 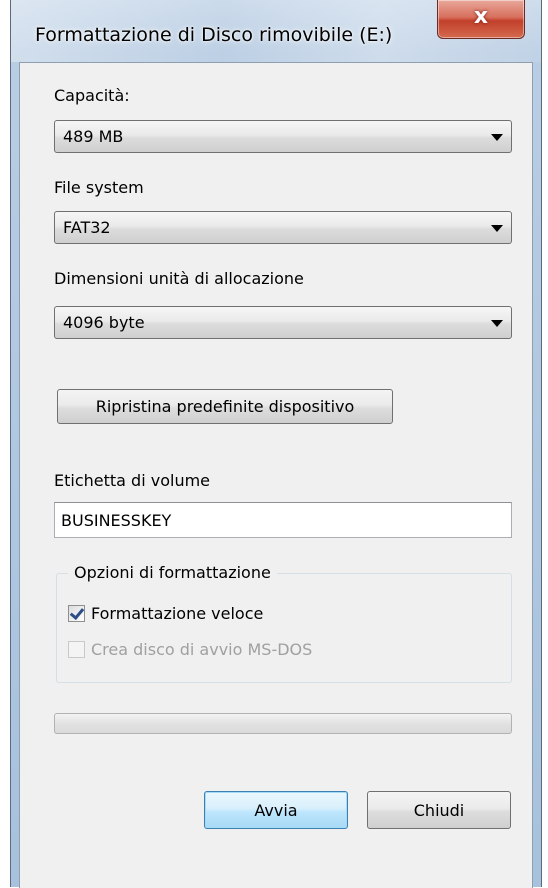 I want to click on capacity-dropdown: 489 MB, so click(x=283, y=136).